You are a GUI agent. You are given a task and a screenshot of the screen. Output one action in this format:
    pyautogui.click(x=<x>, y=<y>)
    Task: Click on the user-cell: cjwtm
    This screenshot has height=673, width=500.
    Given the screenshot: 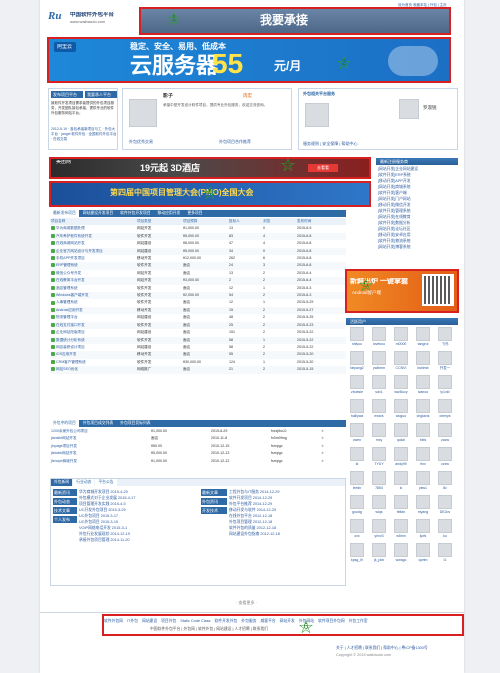 What is the action you would take?
    pyautogui.click(x=423, y=553)
    